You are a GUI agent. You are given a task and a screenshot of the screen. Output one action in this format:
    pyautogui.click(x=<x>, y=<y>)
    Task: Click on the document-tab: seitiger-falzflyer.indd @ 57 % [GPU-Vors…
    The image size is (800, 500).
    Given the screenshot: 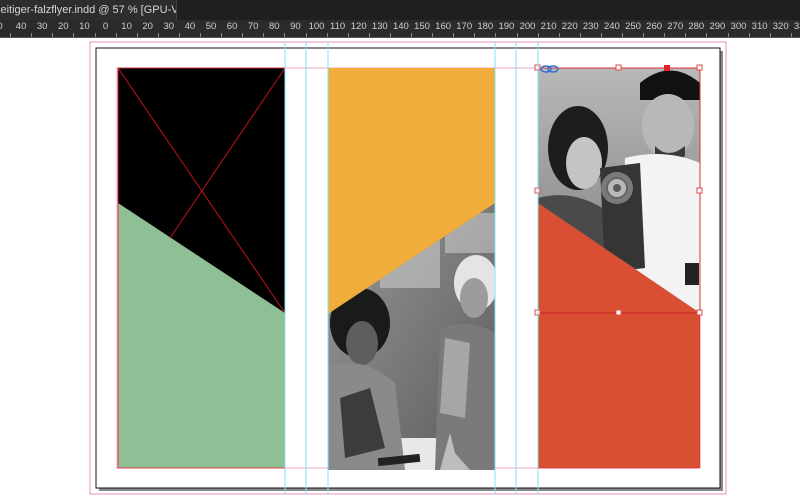 What is the action you would take?
    pyautogui.click(x=88, y=10)
    